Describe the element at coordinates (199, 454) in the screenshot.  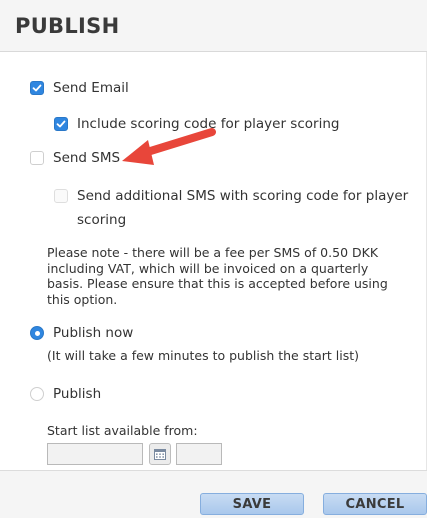
I see `start-time-input` at that location.